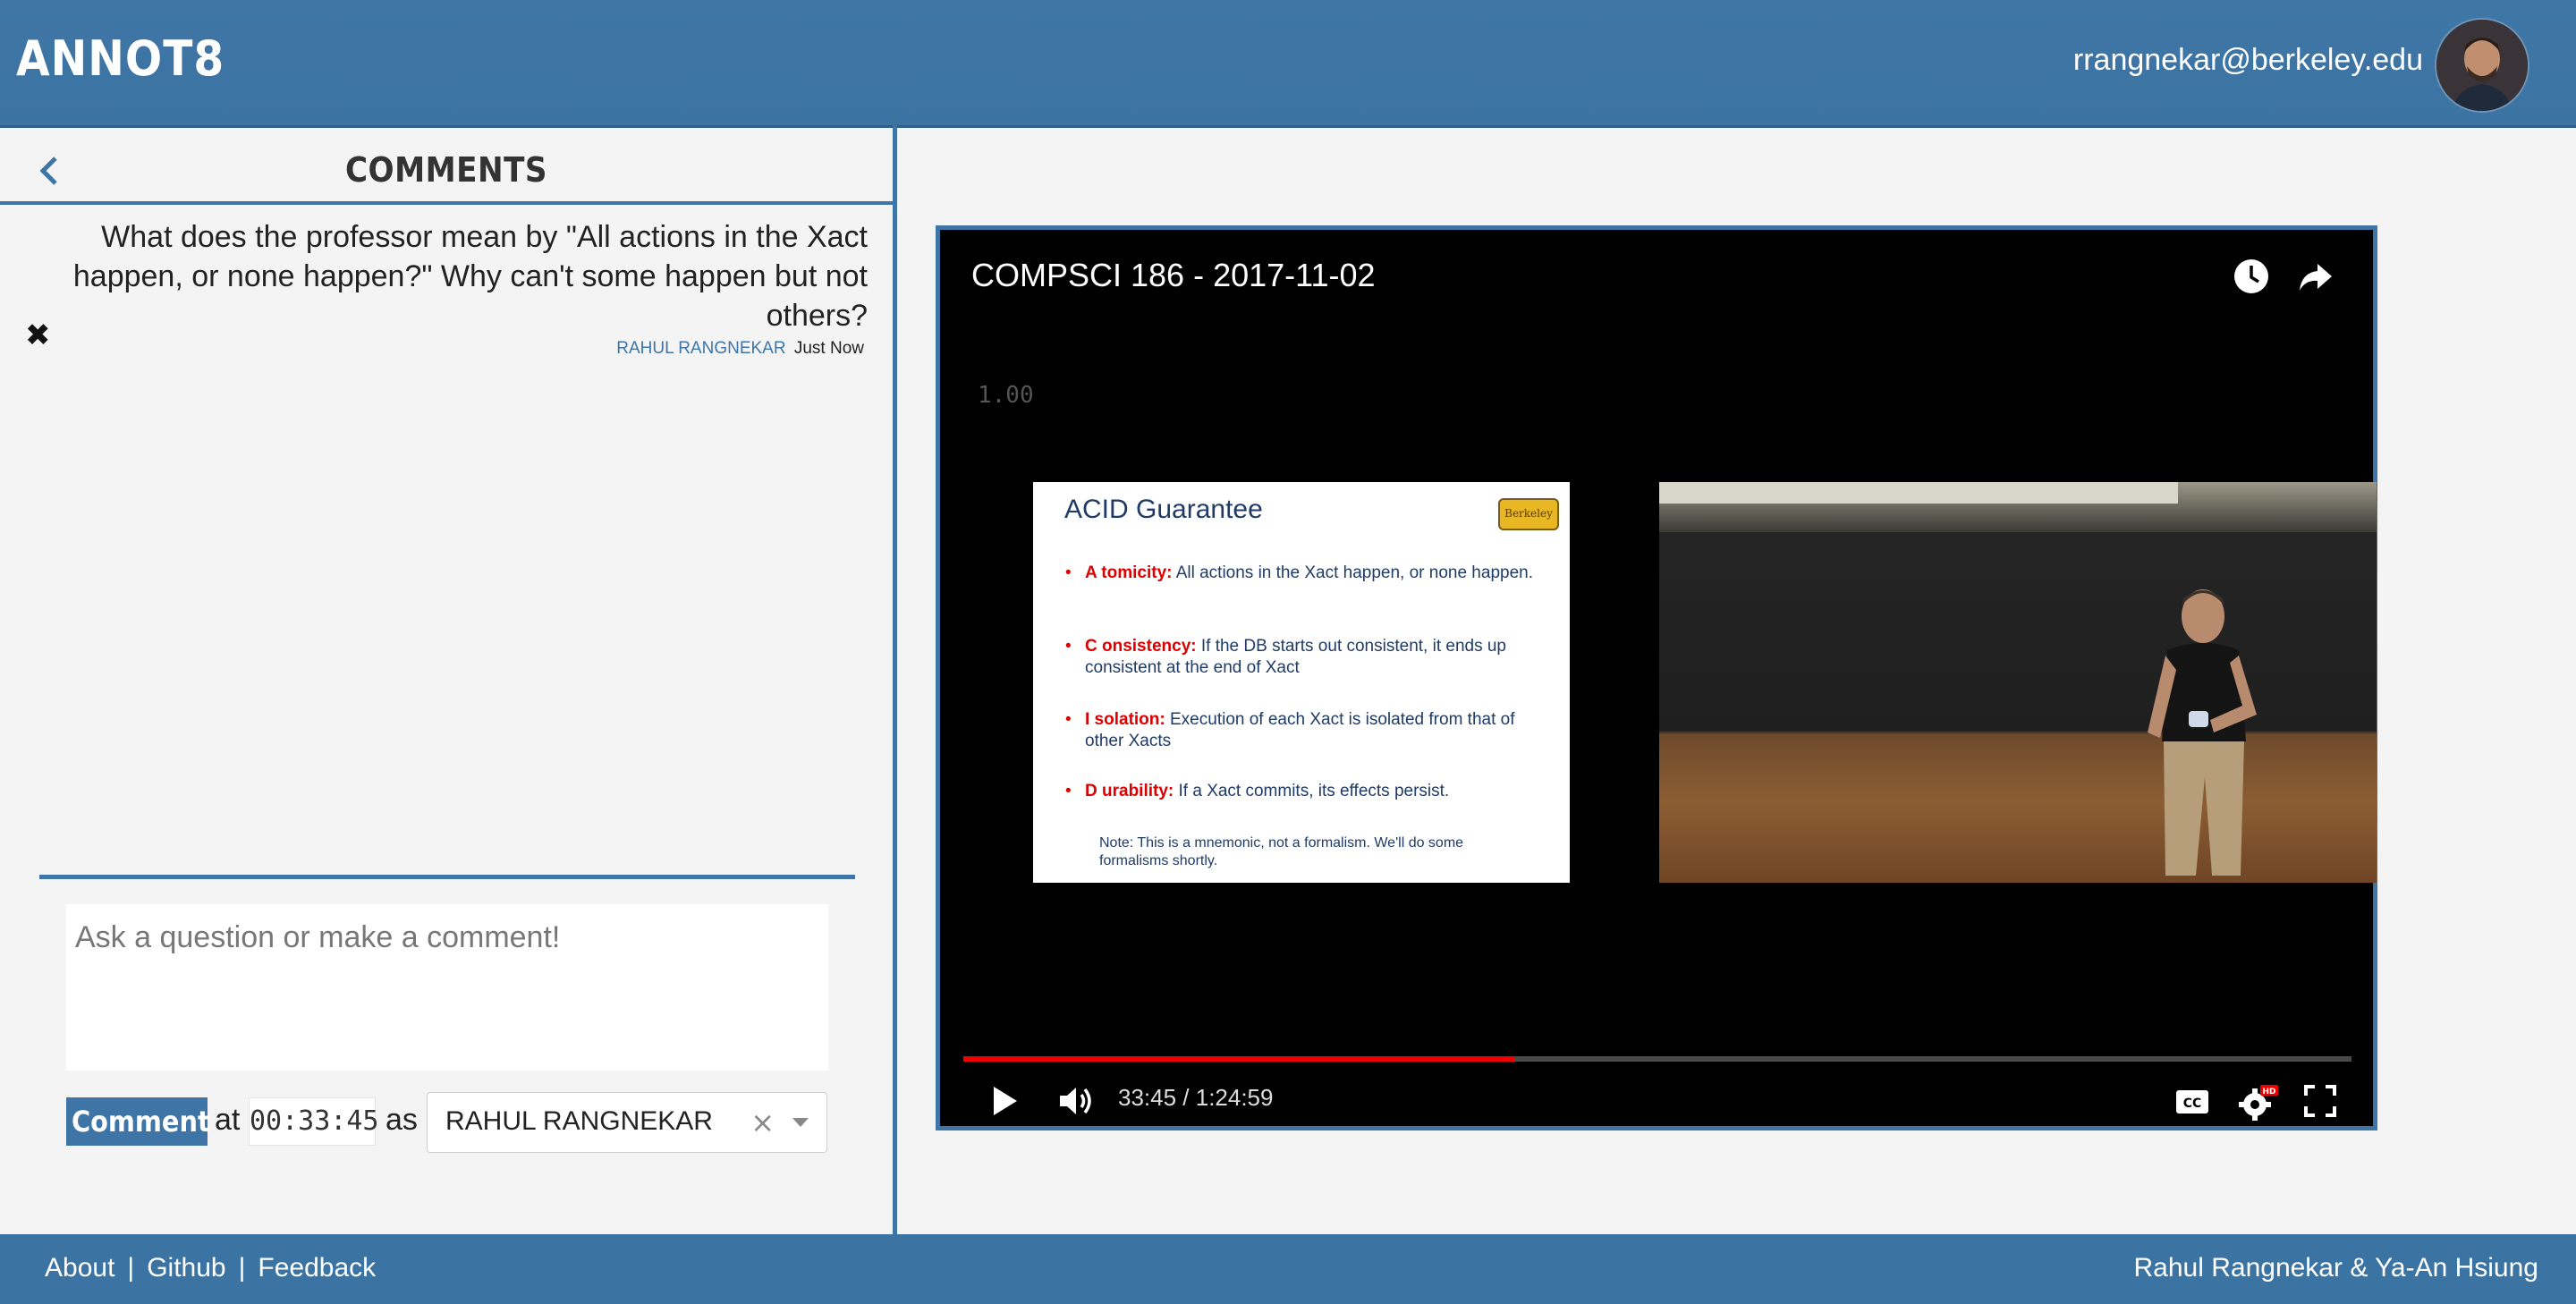  I want to click on chevron-down-icon, so click(800, 1122).